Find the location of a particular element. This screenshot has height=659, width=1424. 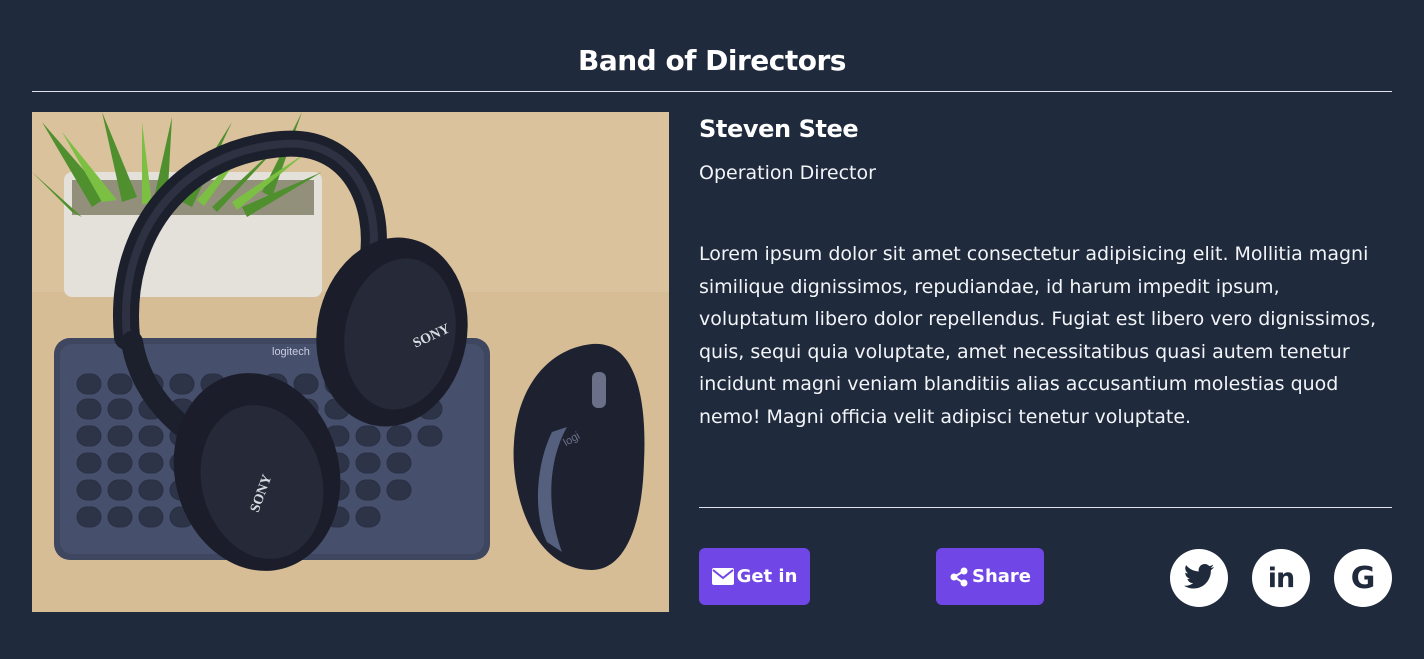

get-in-button: Get in is located at coordinates (754, 576).